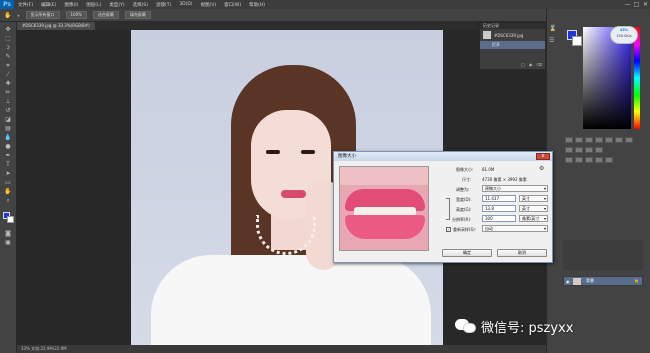 The image size is (650, 353). I want to click on posterize-adjust-icon, so click(579, 160).